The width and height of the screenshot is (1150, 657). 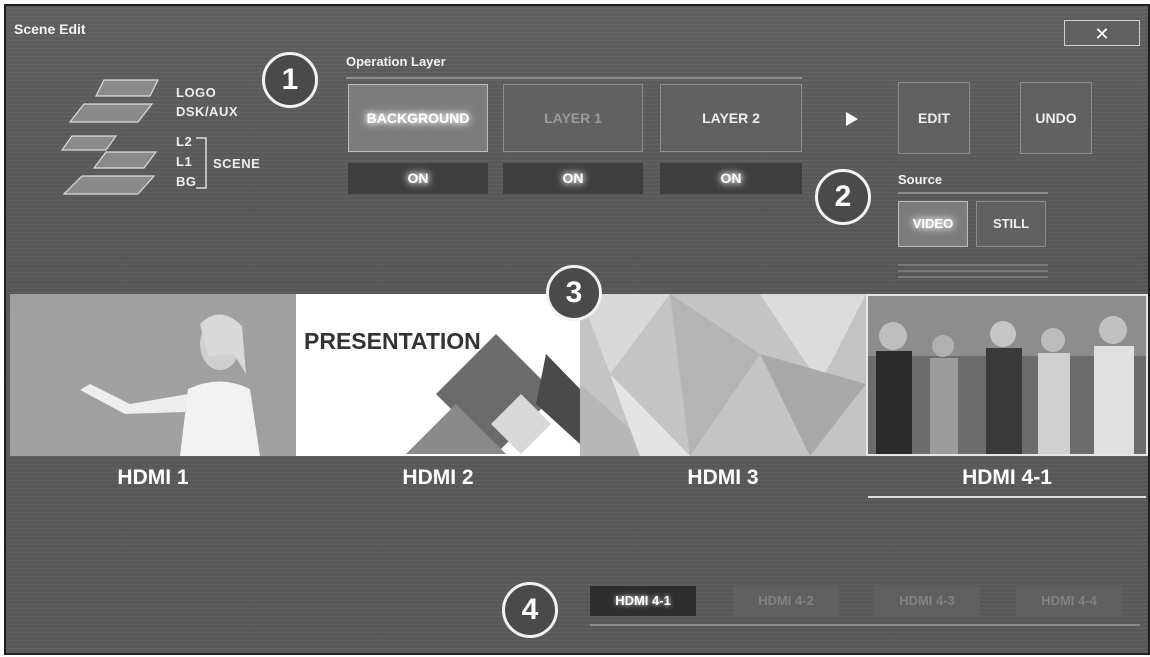 What do you see at coordinates (934, 118) in the screenshot?
I see `edit-button: EDIT` at bounding box center [934, 118].